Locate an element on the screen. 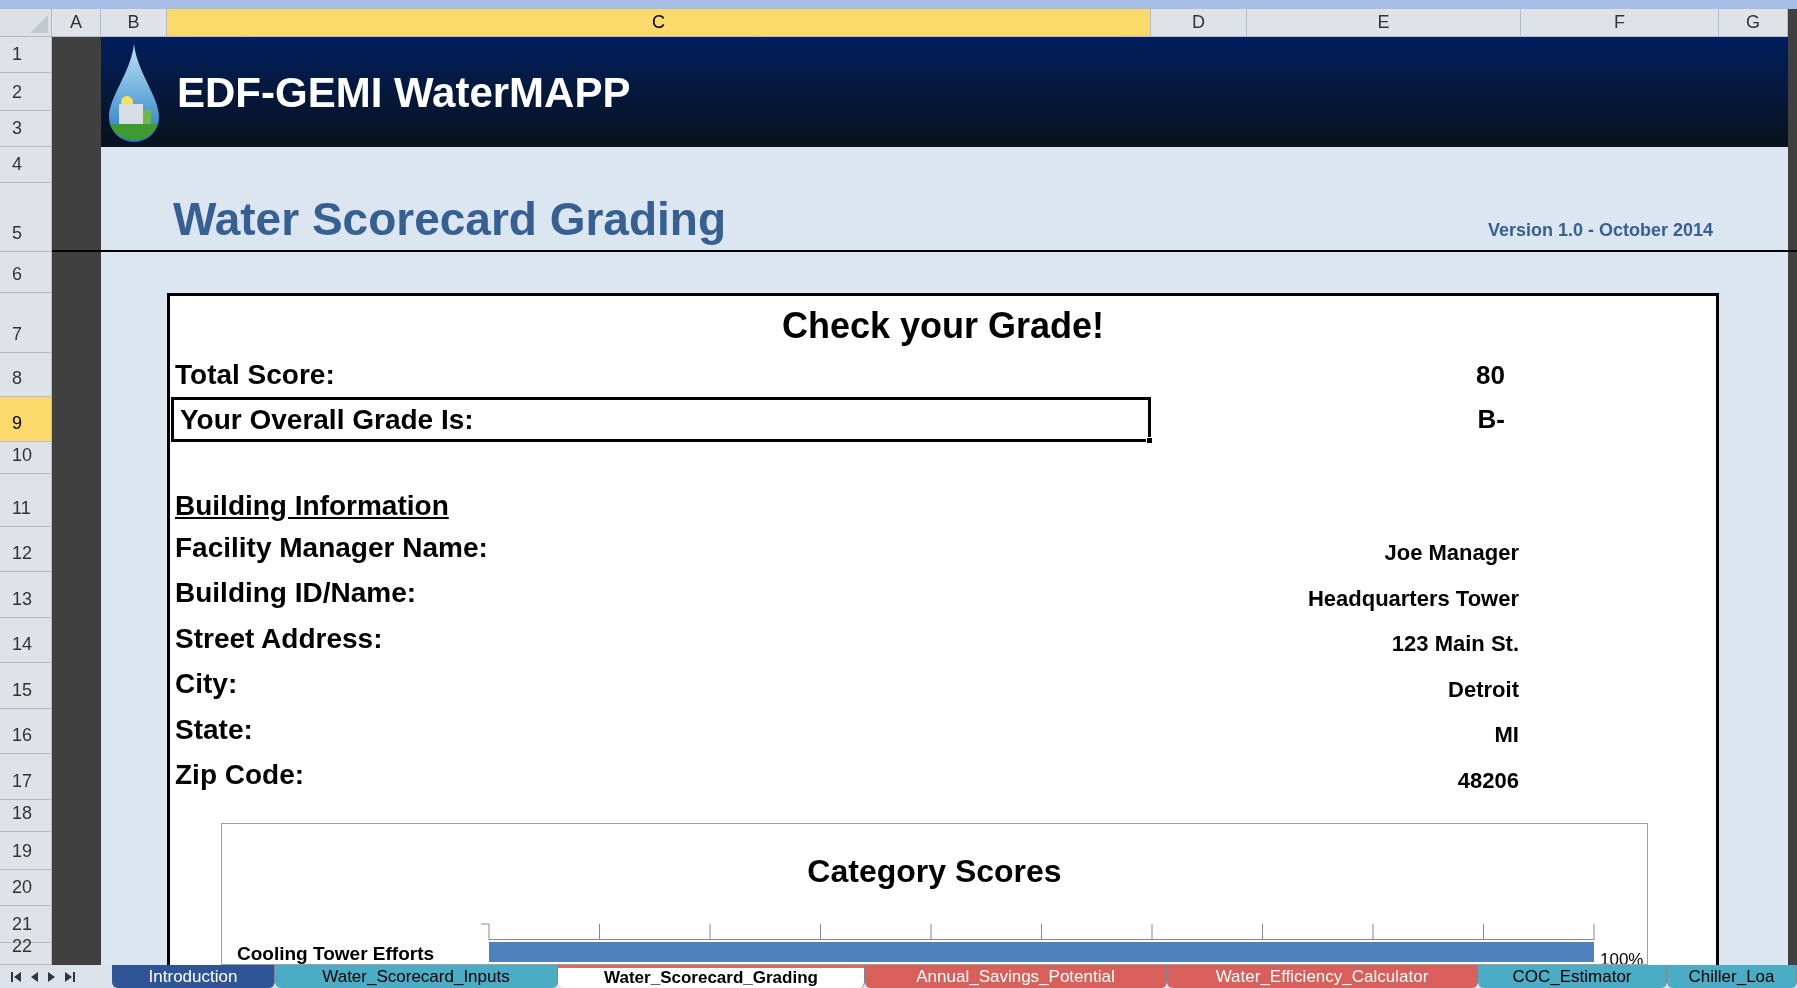  row-header: 13 is located at coordinates (26, 595).